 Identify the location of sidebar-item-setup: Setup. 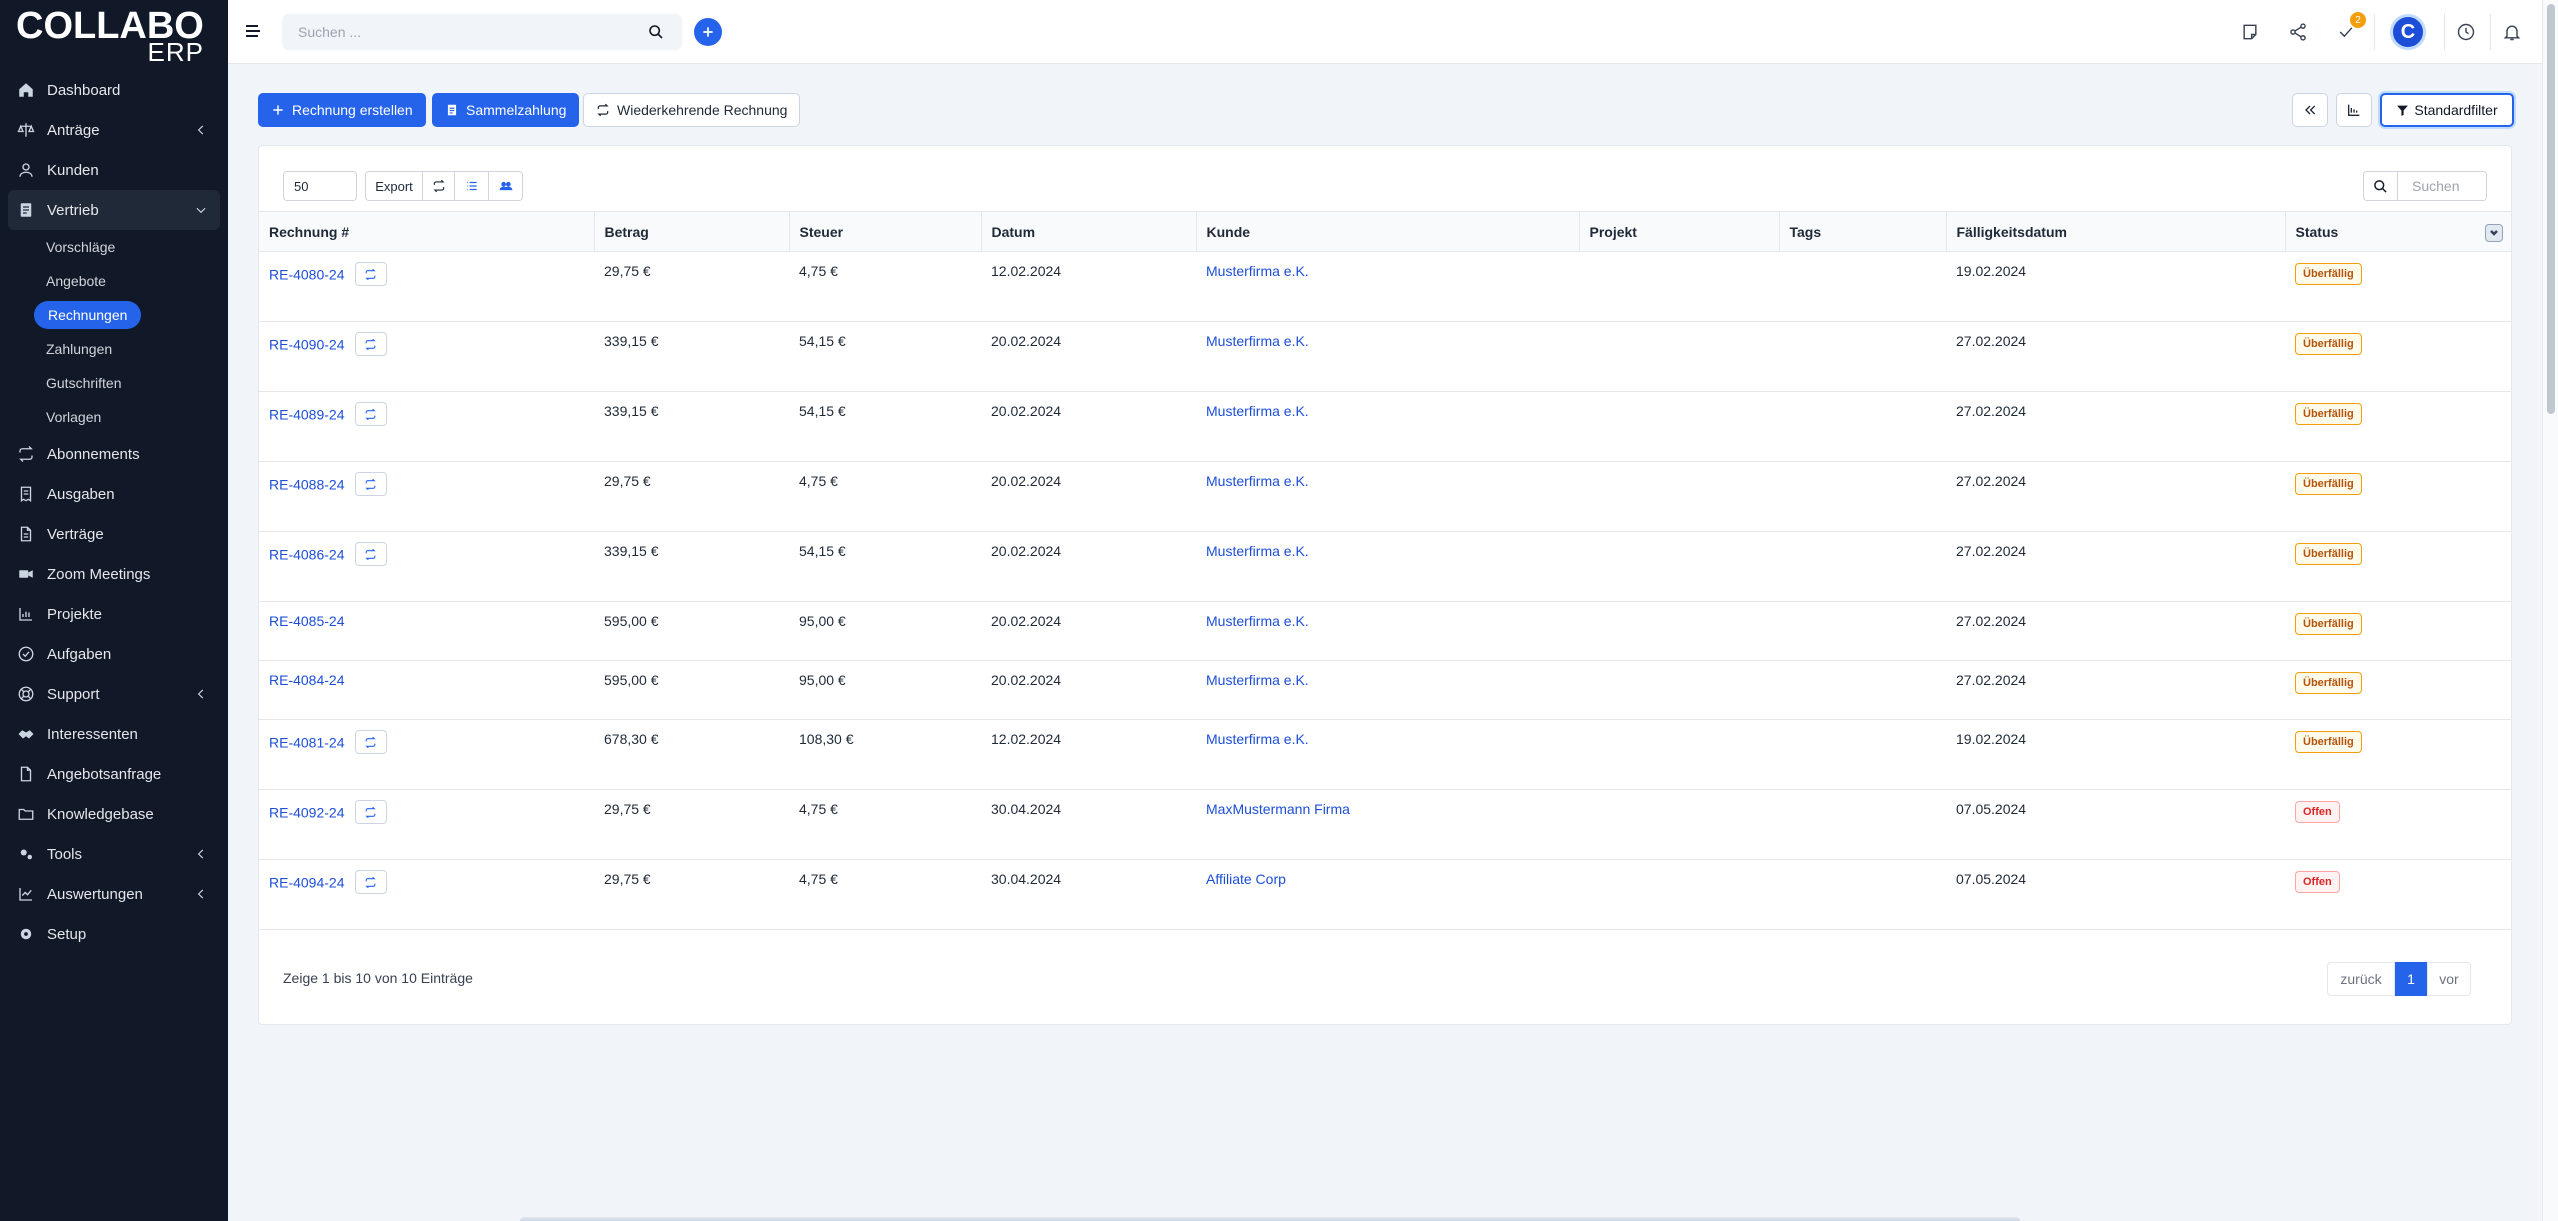
(114, 934).